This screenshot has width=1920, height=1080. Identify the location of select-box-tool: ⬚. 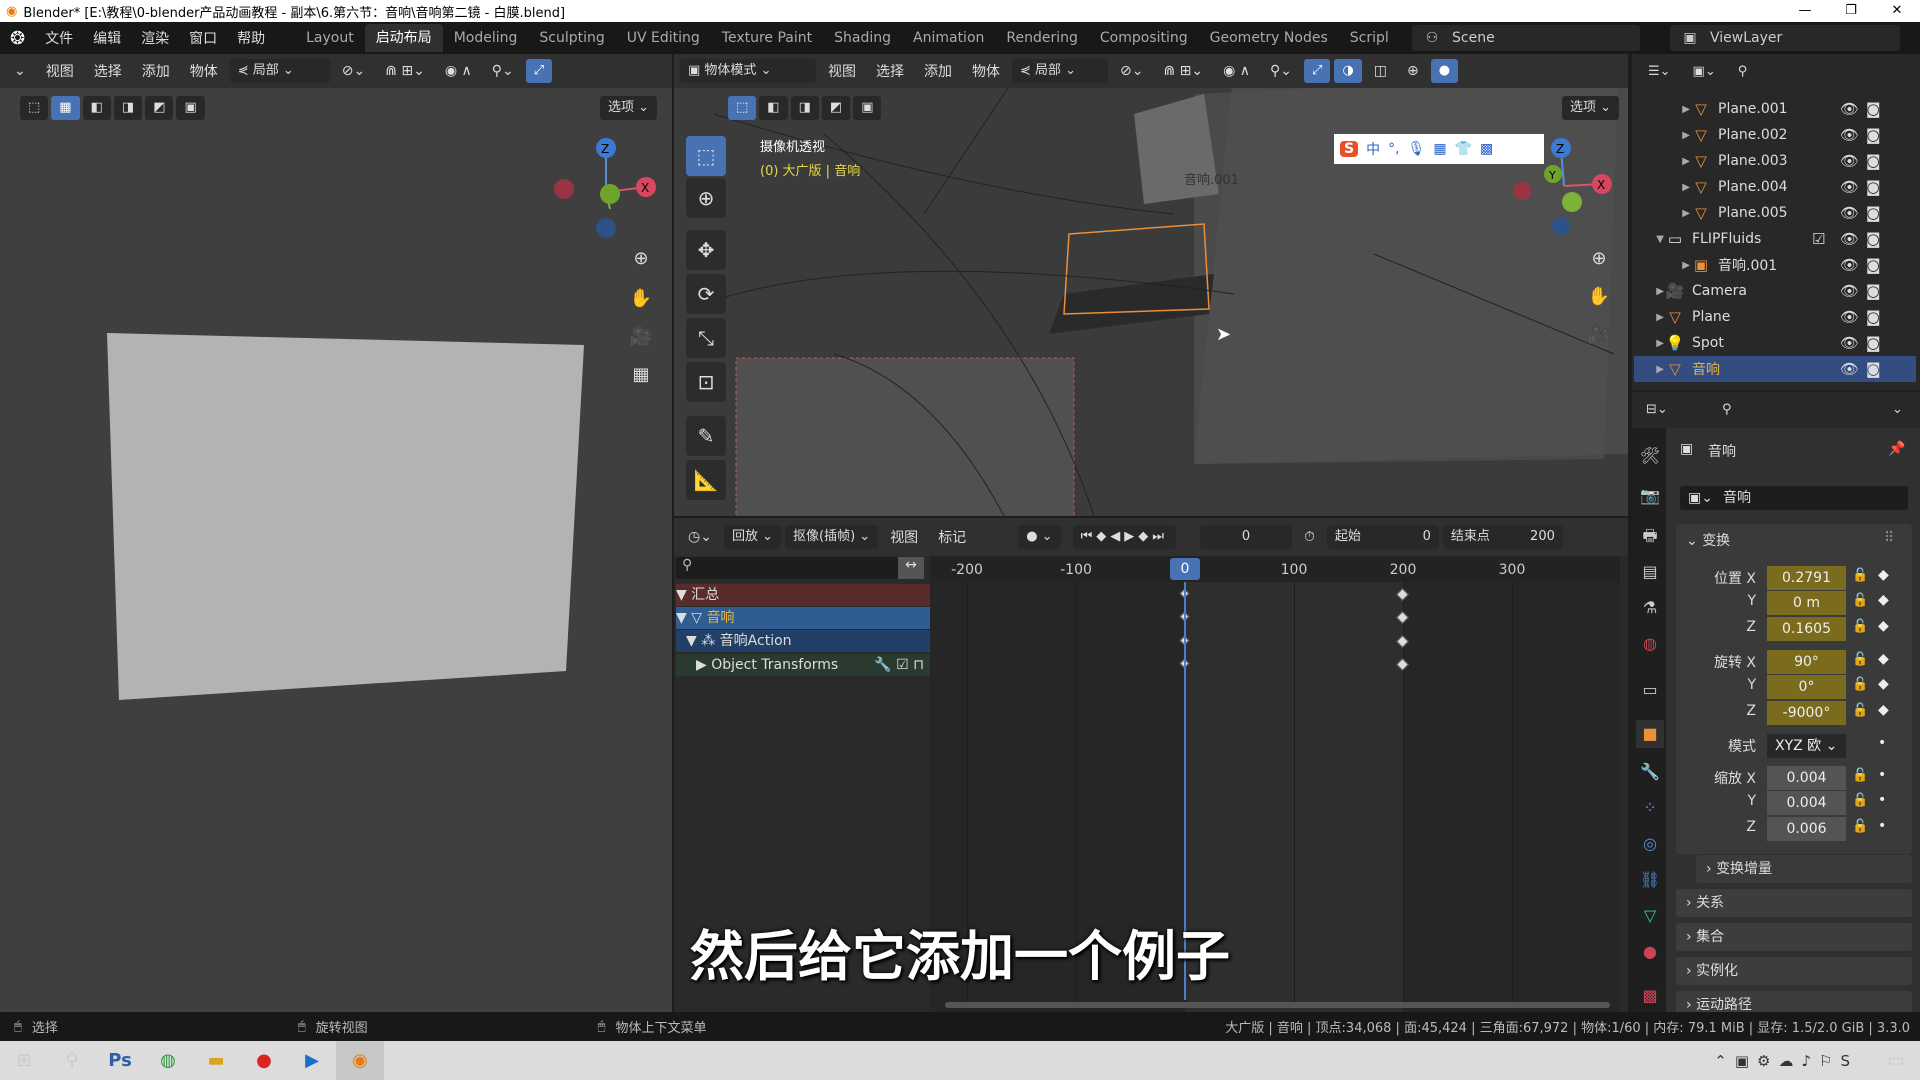
(706, 156).